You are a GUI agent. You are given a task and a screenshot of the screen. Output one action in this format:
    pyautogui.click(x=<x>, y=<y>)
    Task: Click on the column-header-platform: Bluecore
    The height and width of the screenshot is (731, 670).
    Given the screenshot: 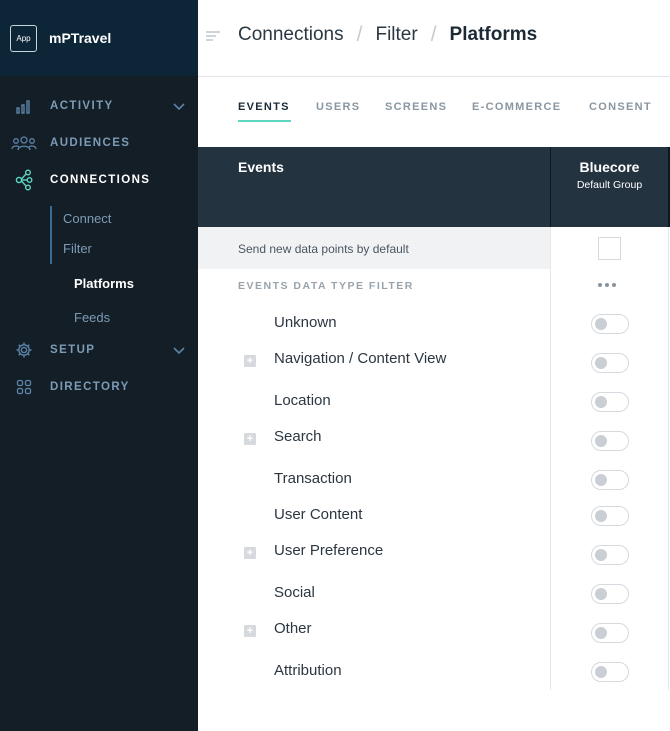 What is the action you would take?
    pyautogui.click(x=609, y=167)
    